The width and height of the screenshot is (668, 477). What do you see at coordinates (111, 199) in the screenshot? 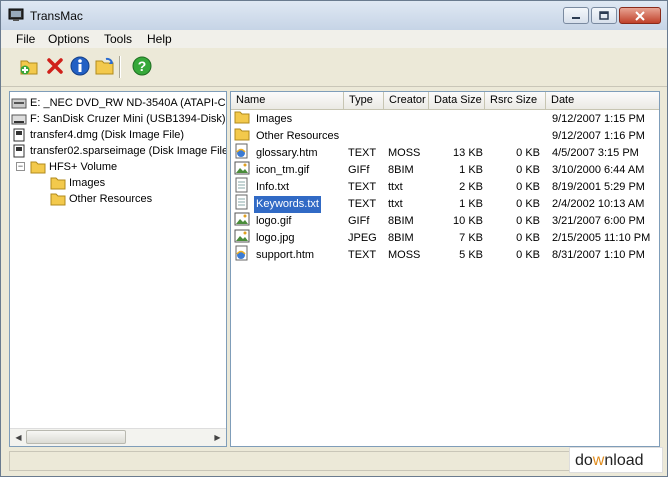
I see `tree-item-label: Other Resources` at bounding box center [111, 199].